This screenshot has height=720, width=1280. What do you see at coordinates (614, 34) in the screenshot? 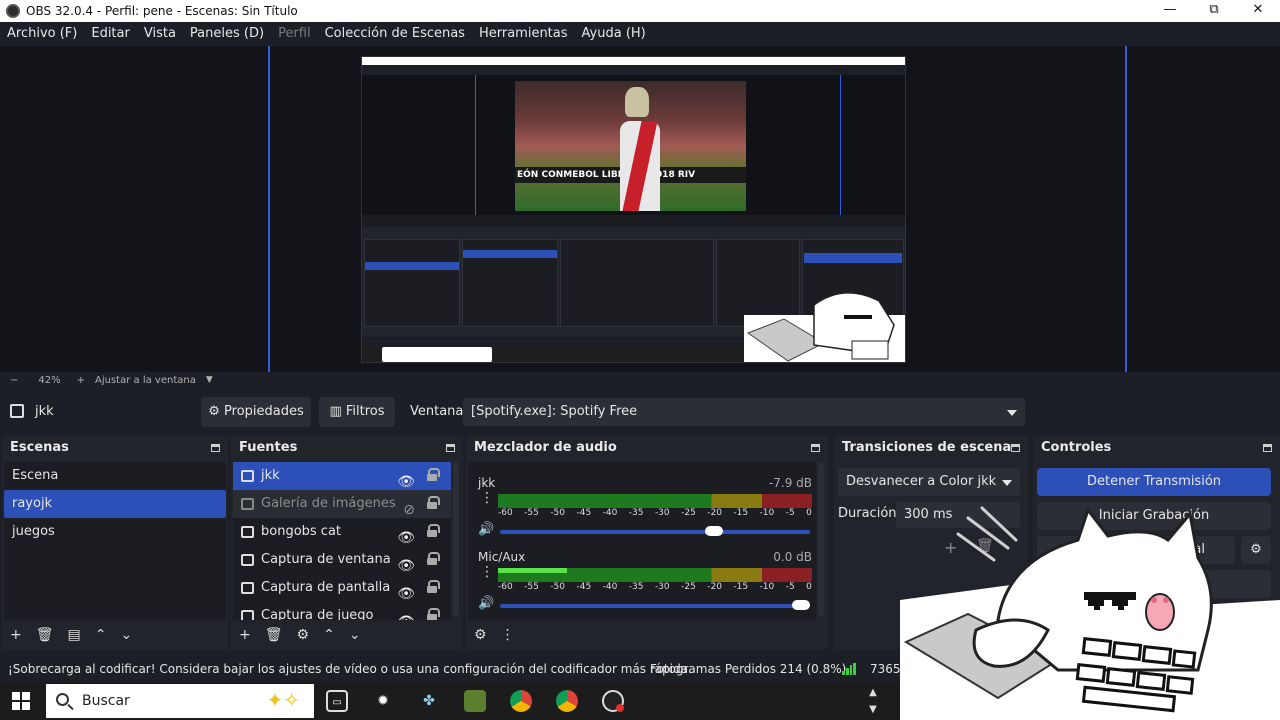
I see `menu-help: Ayuda (H)` at bounding box center [614, 34].